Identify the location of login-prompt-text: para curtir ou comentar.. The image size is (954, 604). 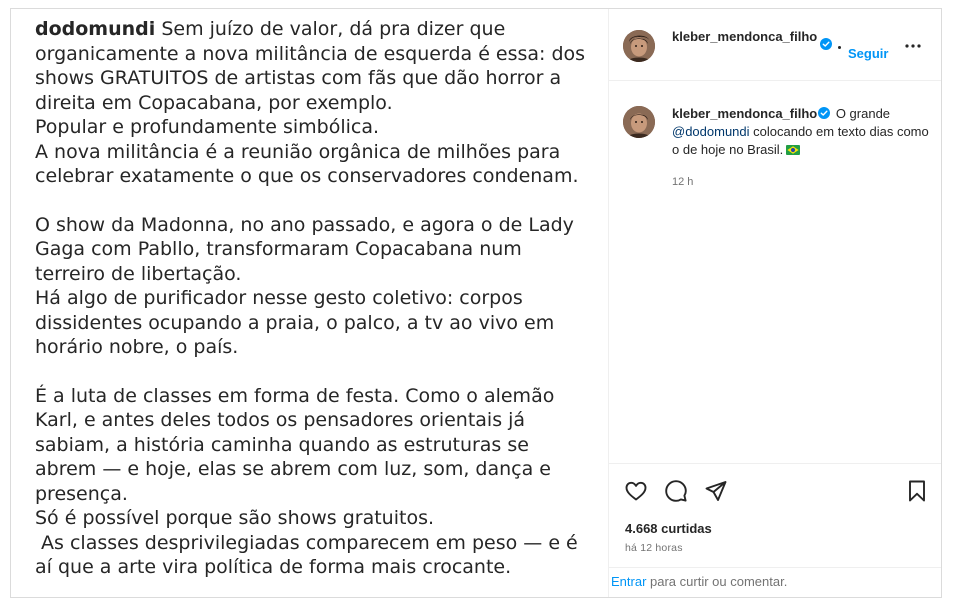
(717, 581).